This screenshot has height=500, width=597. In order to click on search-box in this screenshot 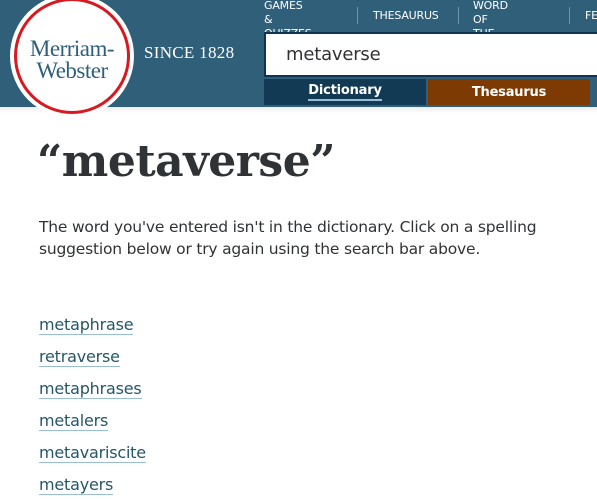, I will do `click(430, 54)`.